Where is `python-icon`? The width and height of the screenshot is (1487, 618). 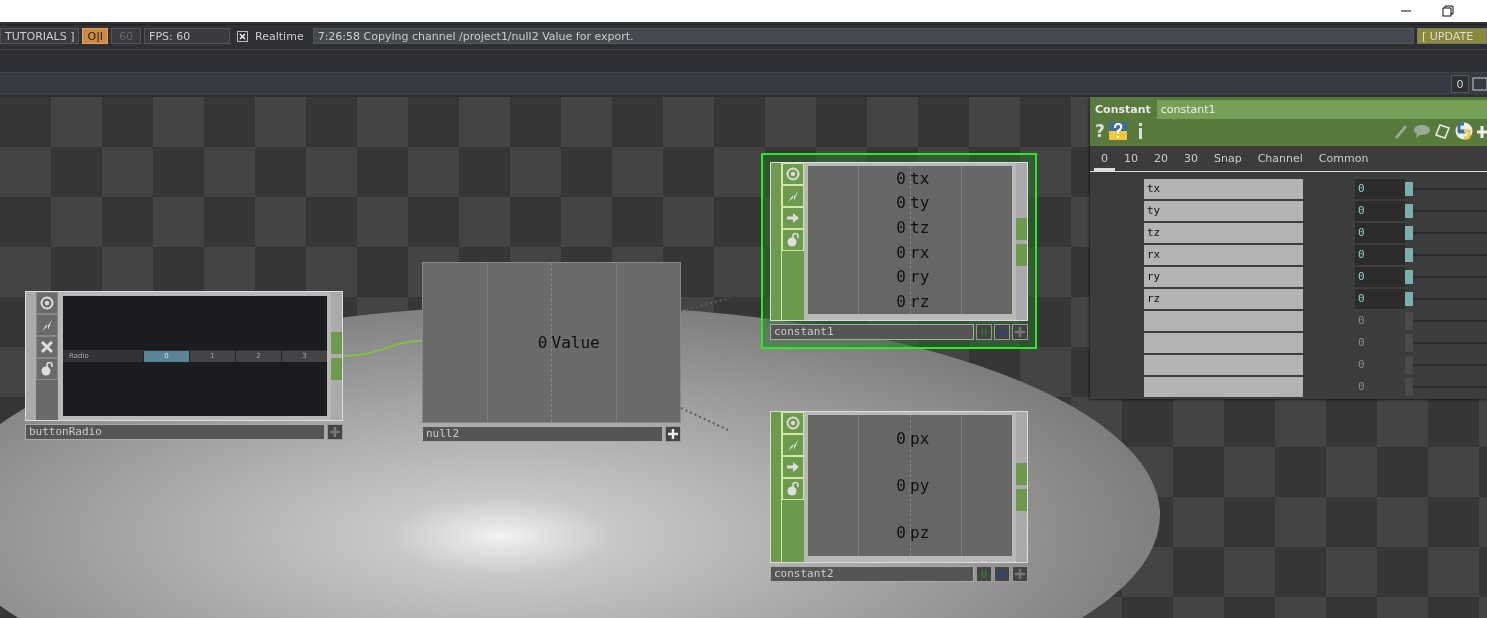
python-icon is located at coordinates (1464, 131).